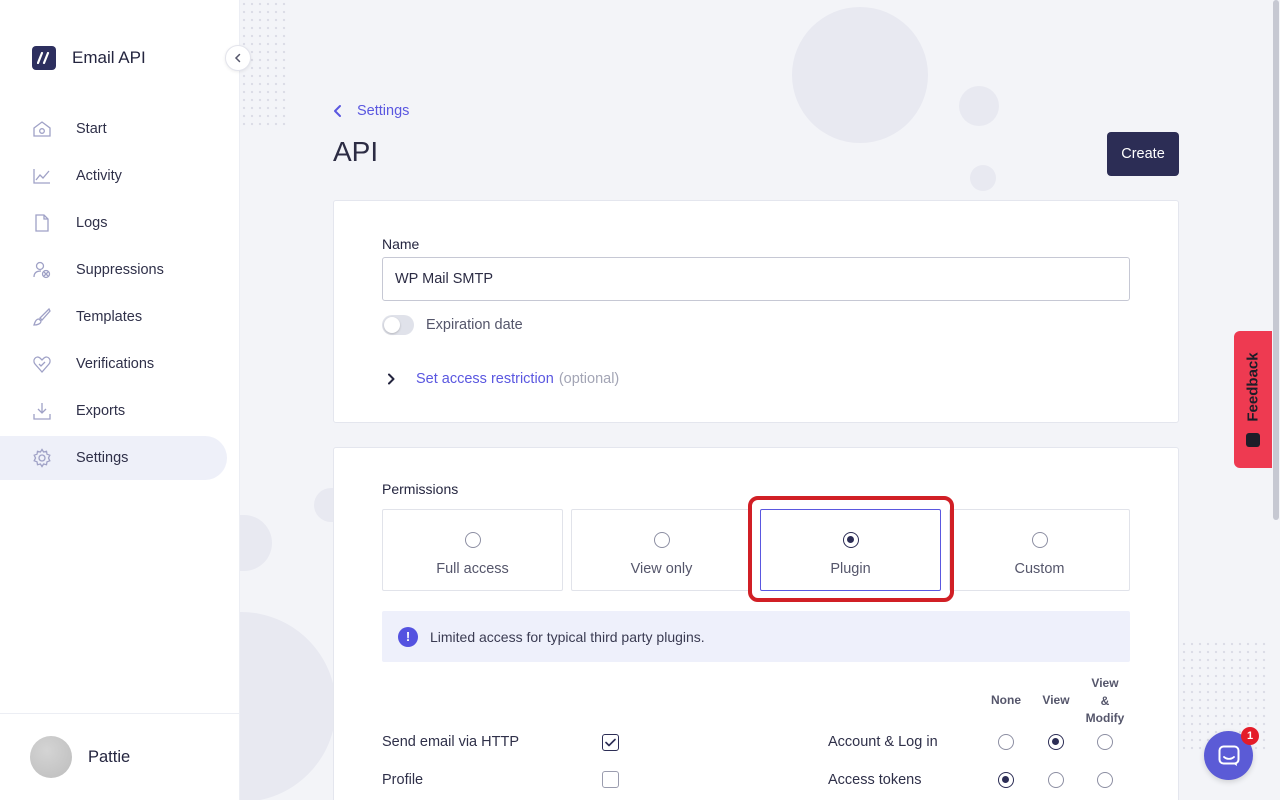 The image size is (1280, 800). Describe the element at coordinates (403, 780) in the screenshot. I see `permission-row-label: Profile` at that location.